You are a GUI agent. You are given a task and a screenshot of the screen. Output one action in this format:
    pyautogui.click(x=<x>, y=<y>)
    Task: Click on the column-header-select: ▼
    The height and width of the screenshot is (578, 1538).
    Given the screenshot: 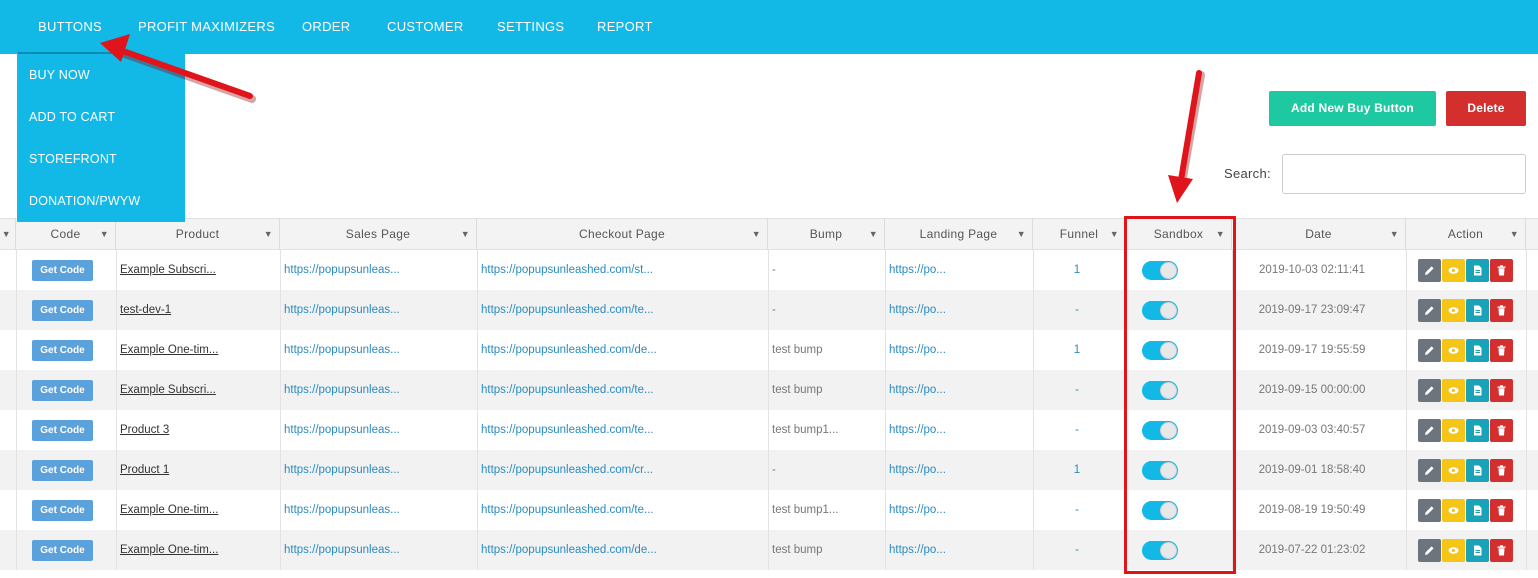 What is the action you would take?
    pyautogui.click(x=8, y=234)
    